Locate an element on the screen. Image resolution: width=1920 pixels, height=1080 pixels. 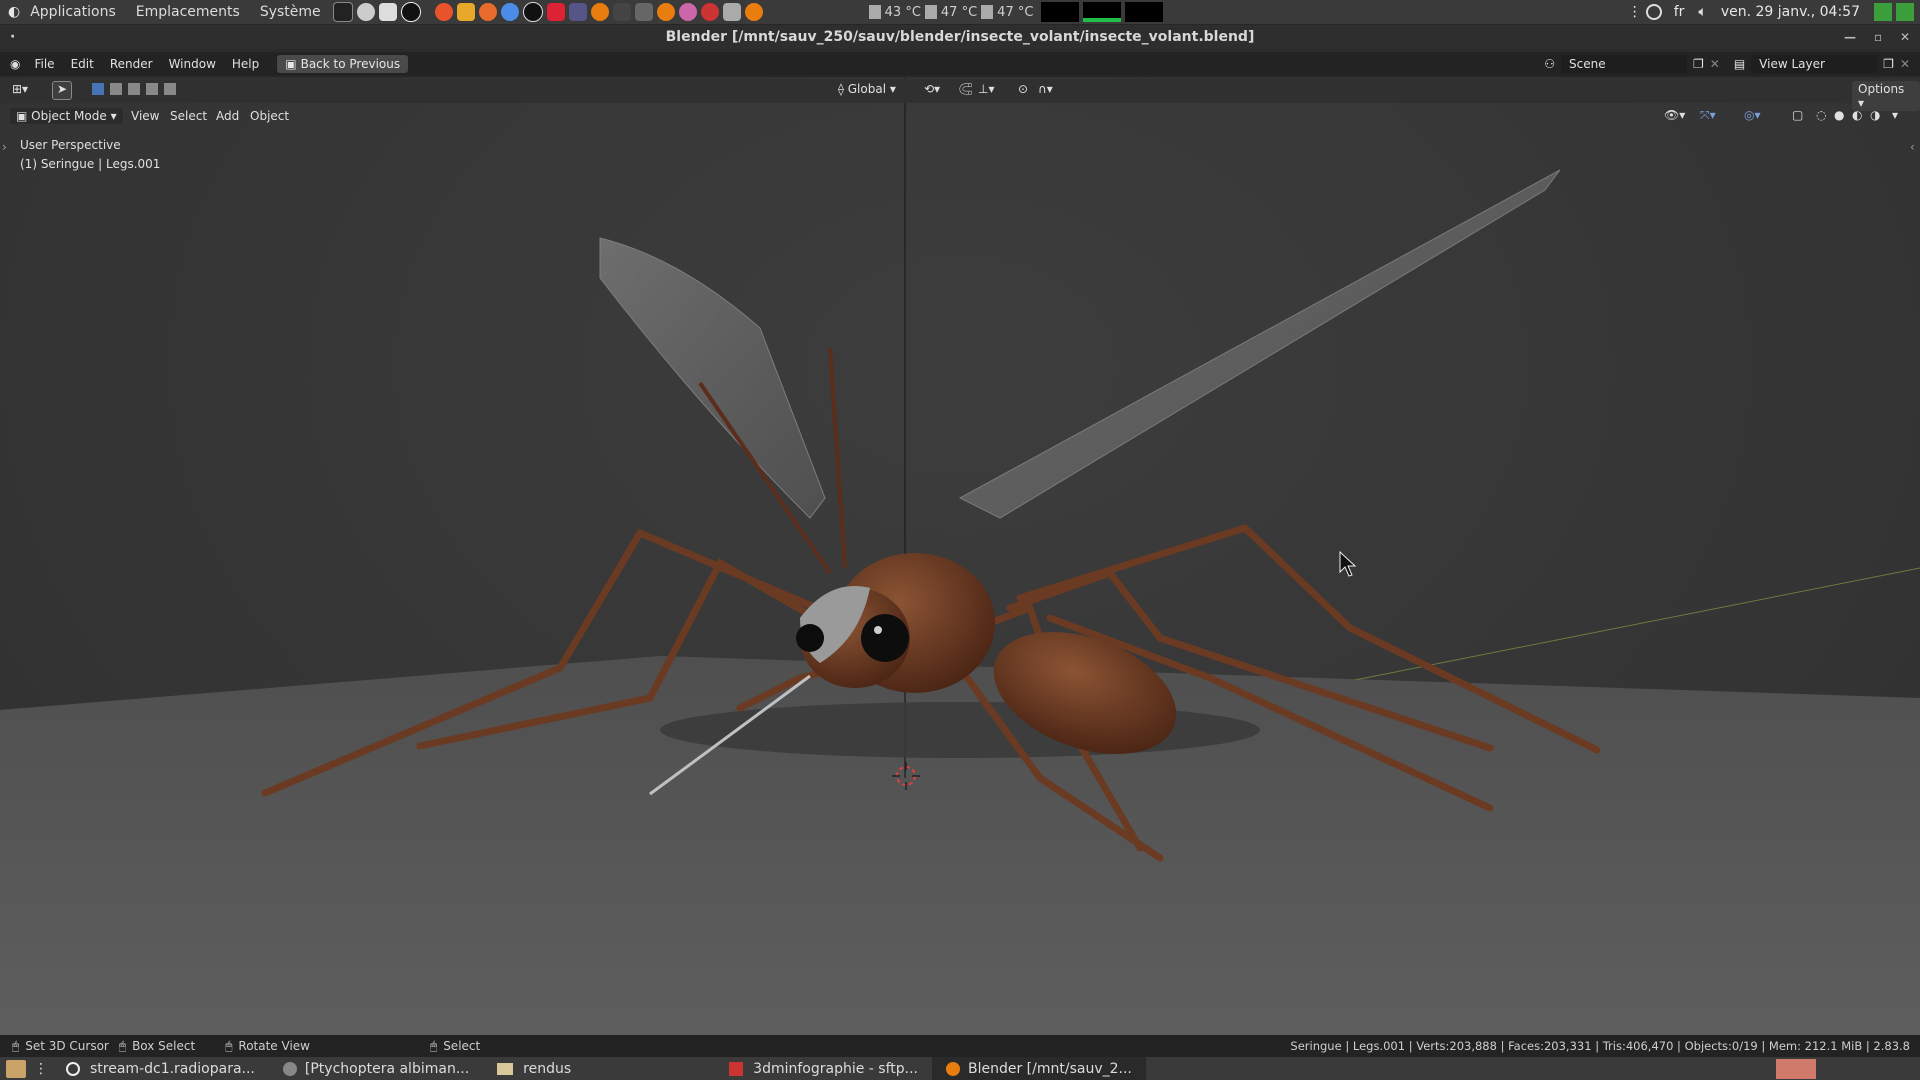
more-icon: ⋮ is located at coordinates (1635, 12).